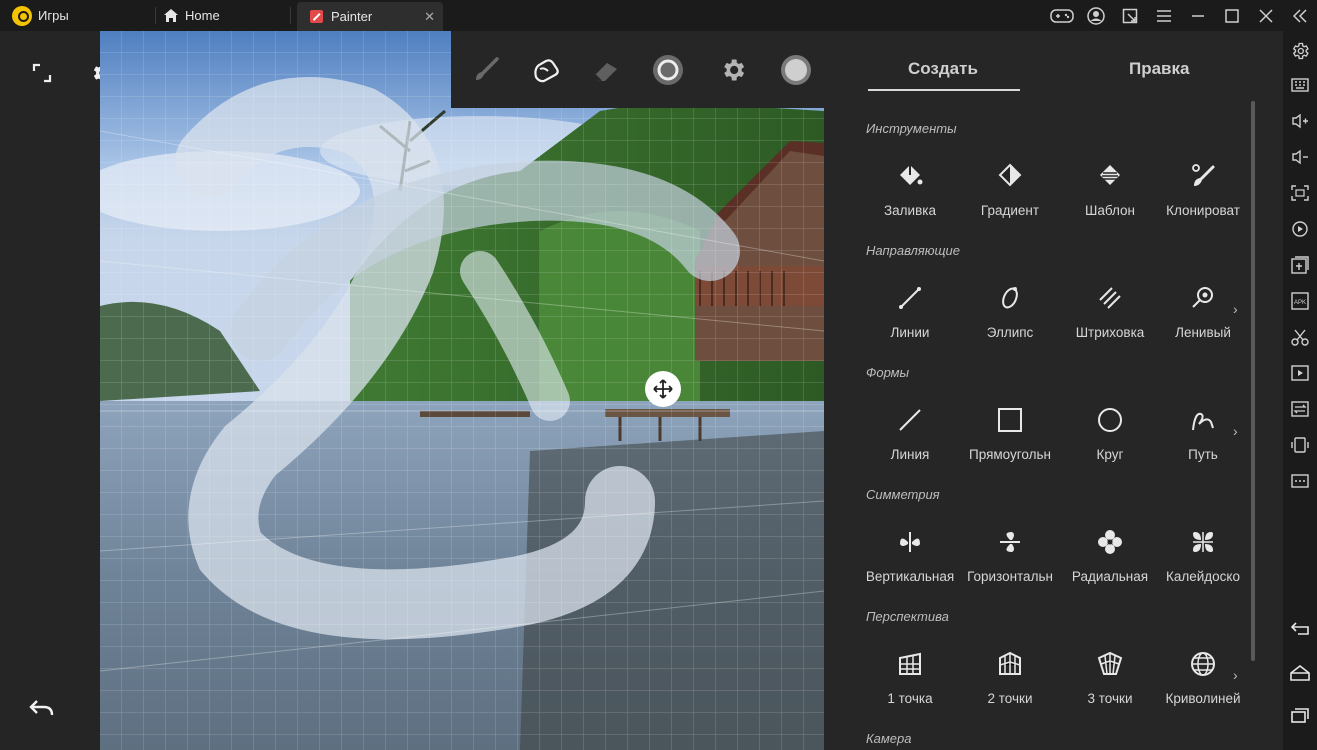  What do you see at coordinates (1203, 332) in the screenshot?
I see `tool-lazy-guide-label: Ленивый` at bounding box center [1203, 332].